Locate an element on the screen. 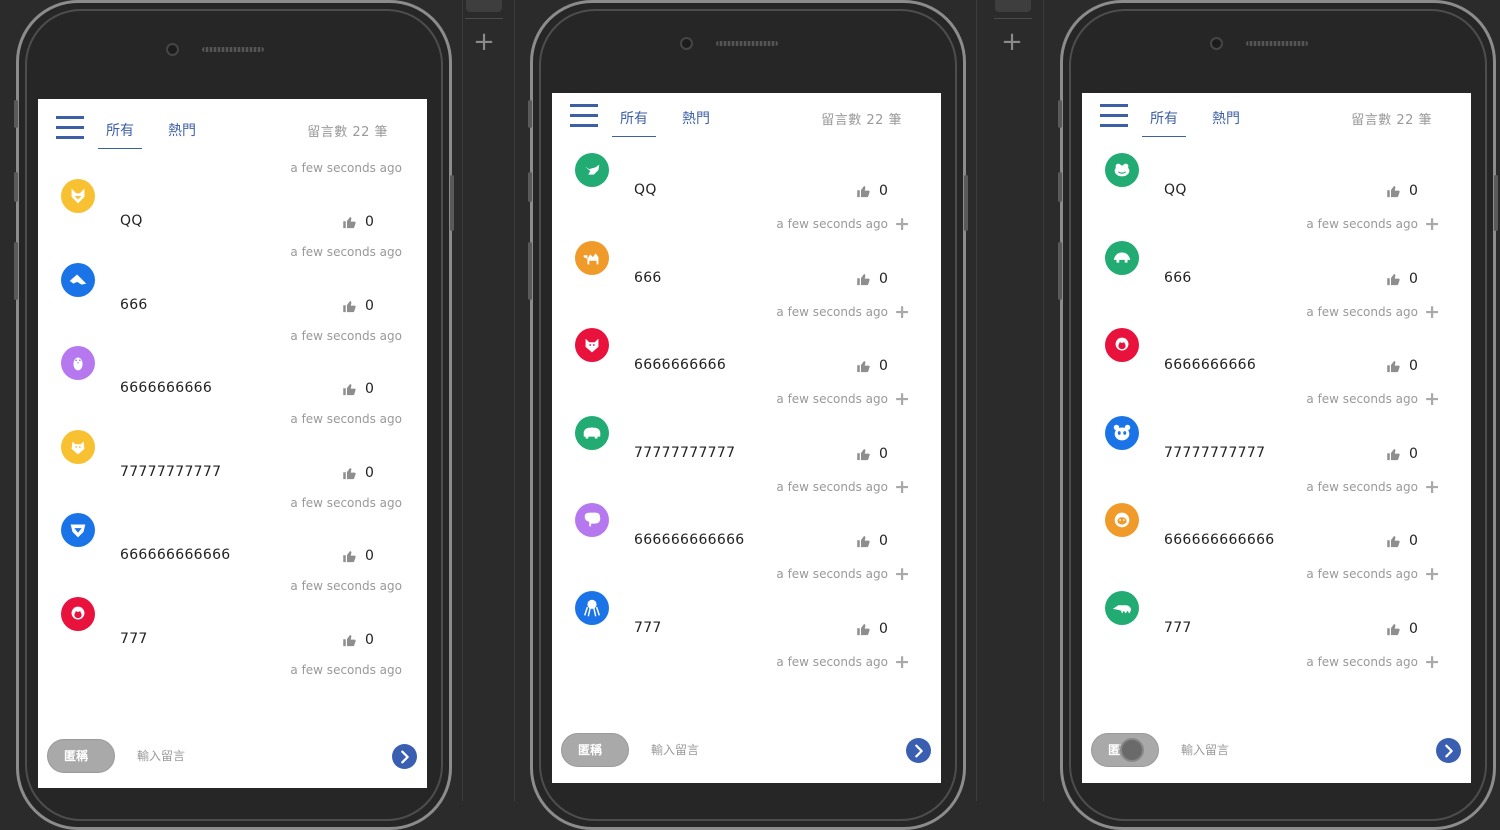 The width and height of the screenshot is (1500, 830). shark-avatar is located at coordinates (78, 280).